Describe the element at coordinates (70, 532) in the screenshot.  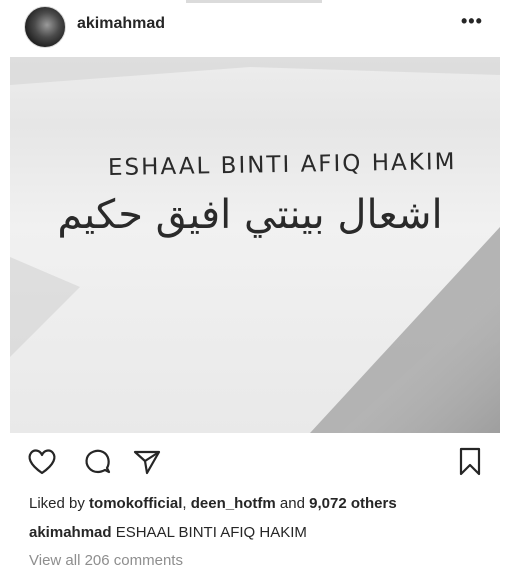
I see `caption-username: akimahmad` at that location.